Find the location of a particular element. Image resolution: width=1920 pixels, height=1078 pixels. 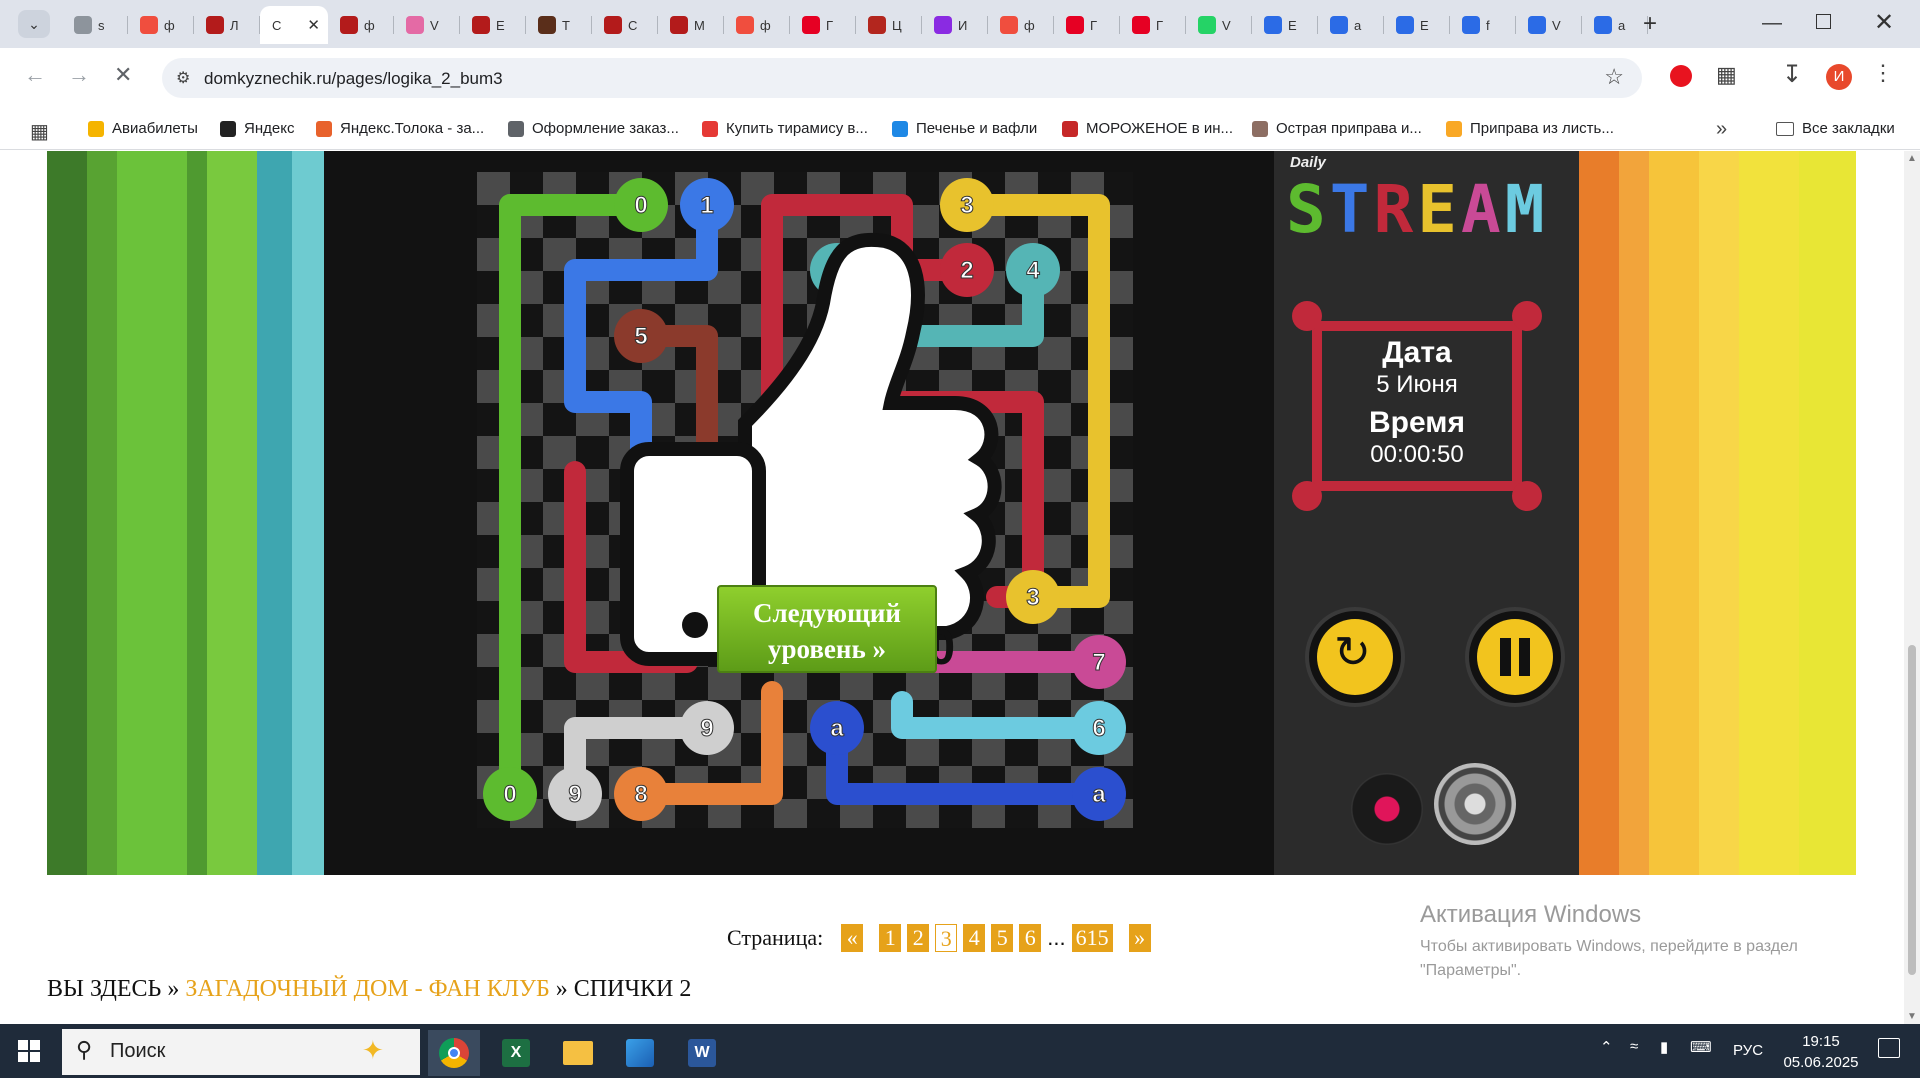

pager-page: 5 is located at coordinates (1002, 938).